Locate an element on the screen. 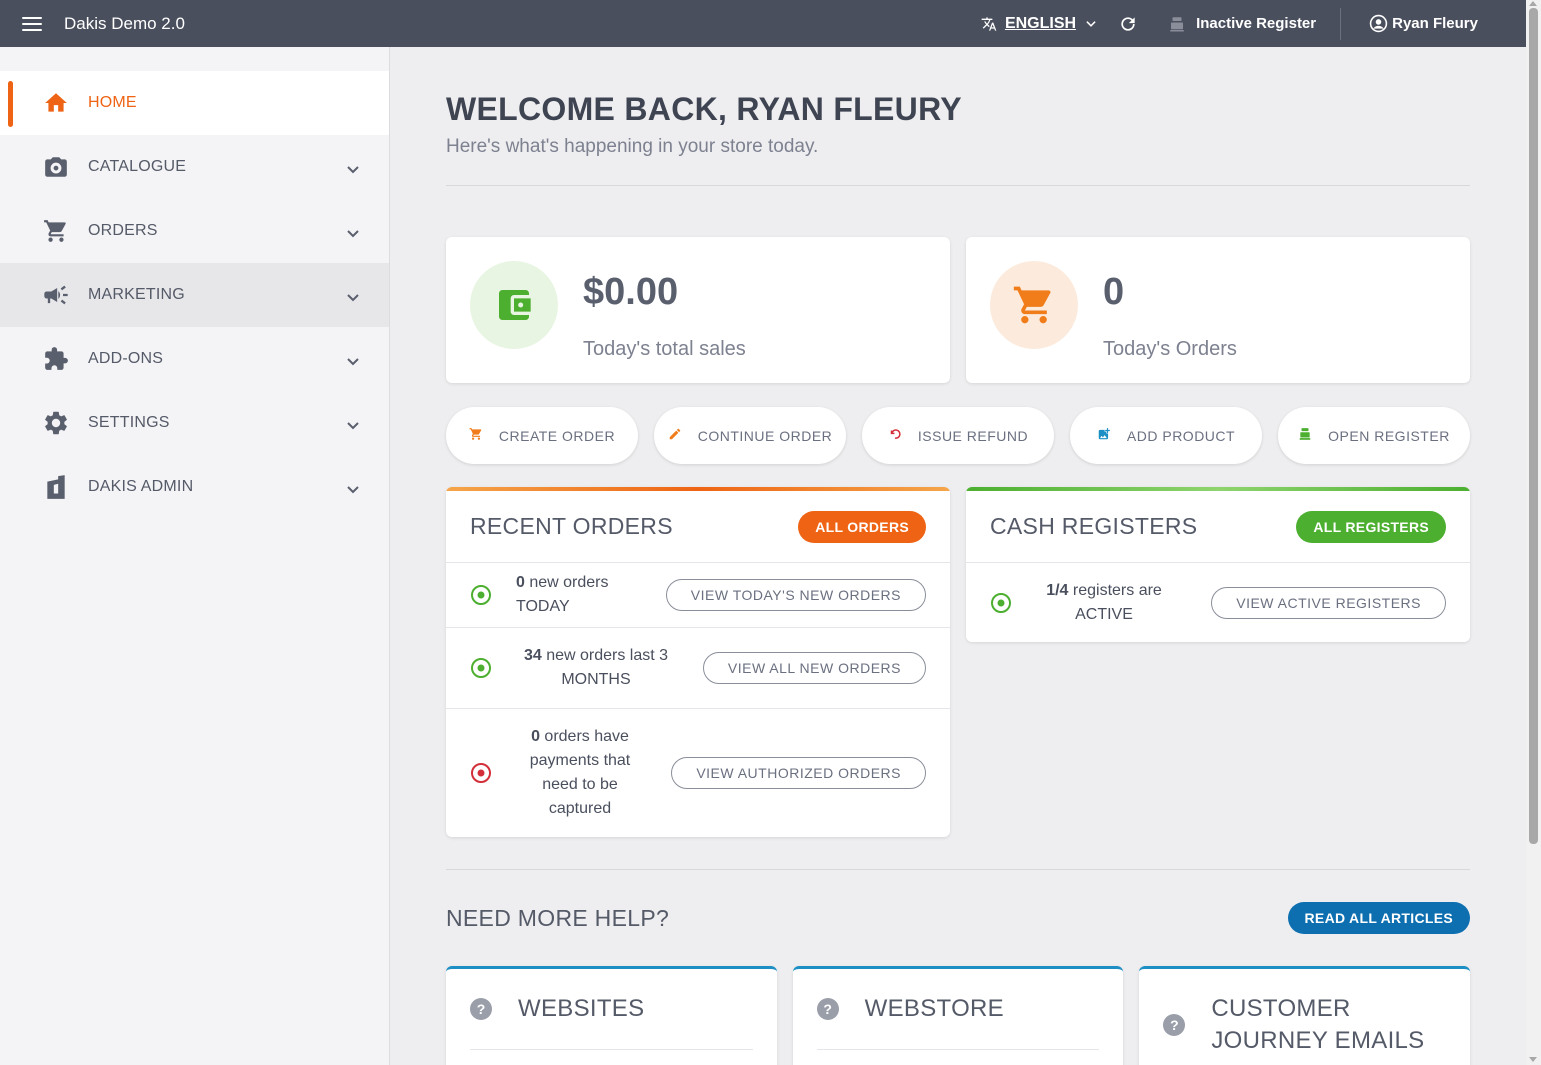  help-card-label: WEBSTORE is located at coordinates (934, 1008).